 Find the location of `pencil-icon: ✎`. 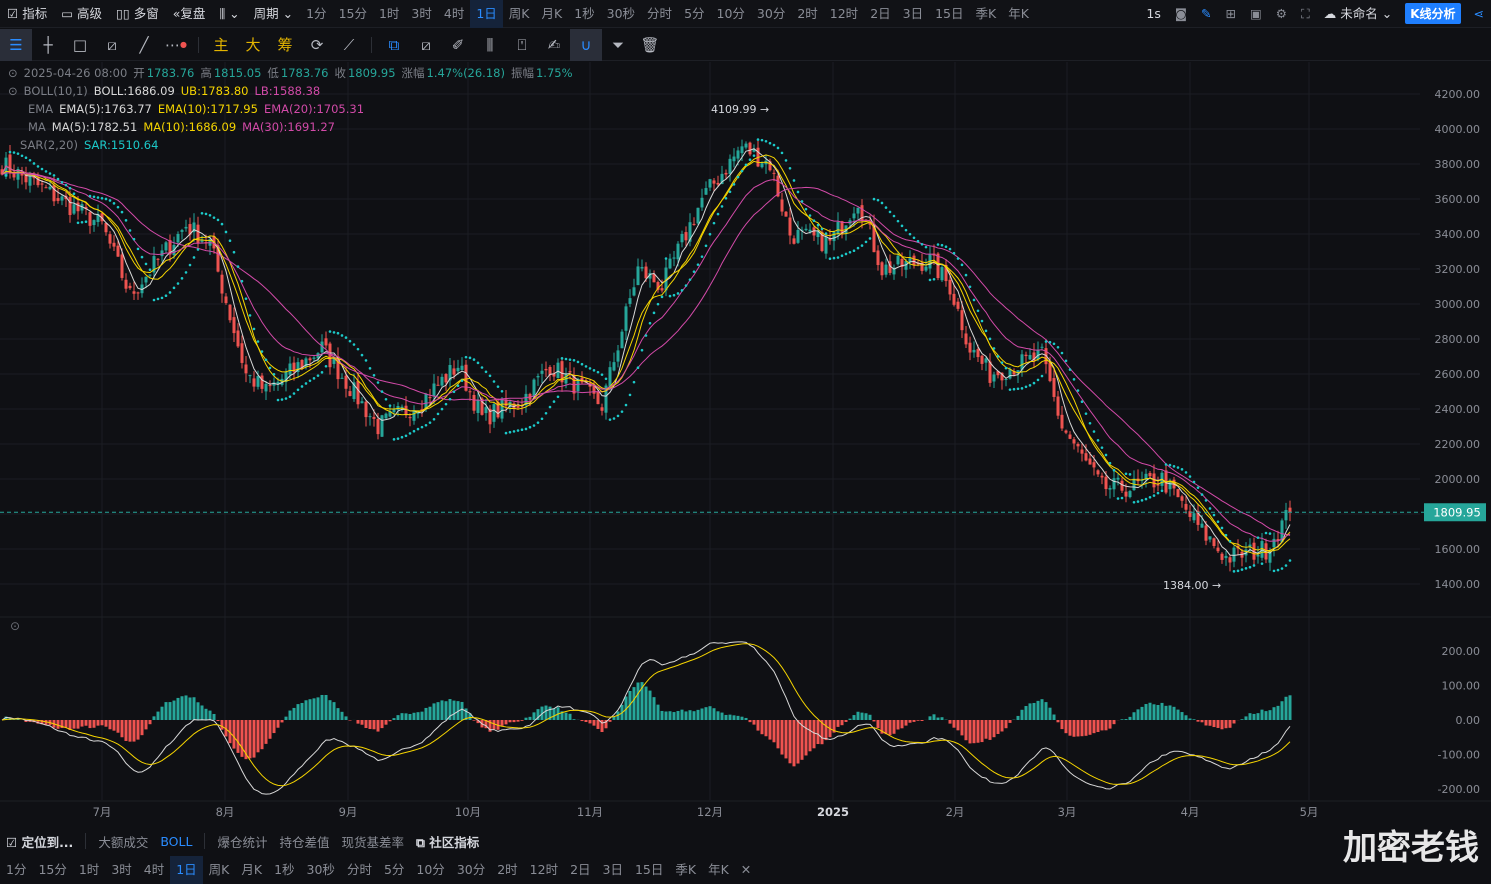

pencil-icon: ✎ is located at coordinates (1206, 14).